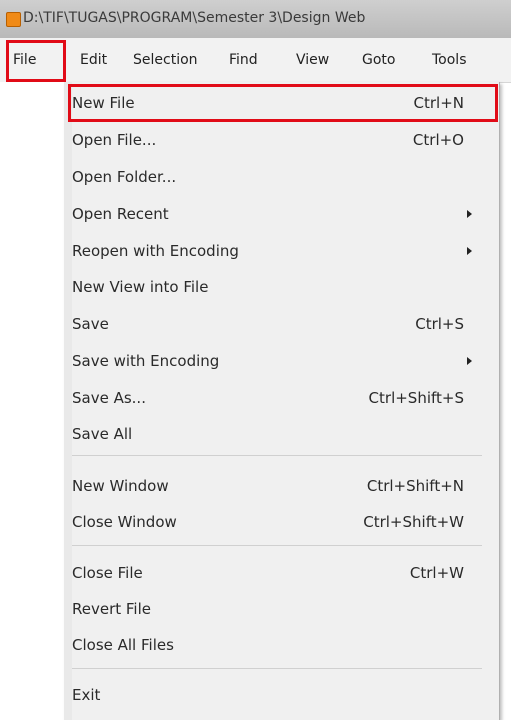 This screenshot has height=720, width=511. Describe the element at coordinates (312, 60) in the screenshot. I see `menu-view: View` at that location.